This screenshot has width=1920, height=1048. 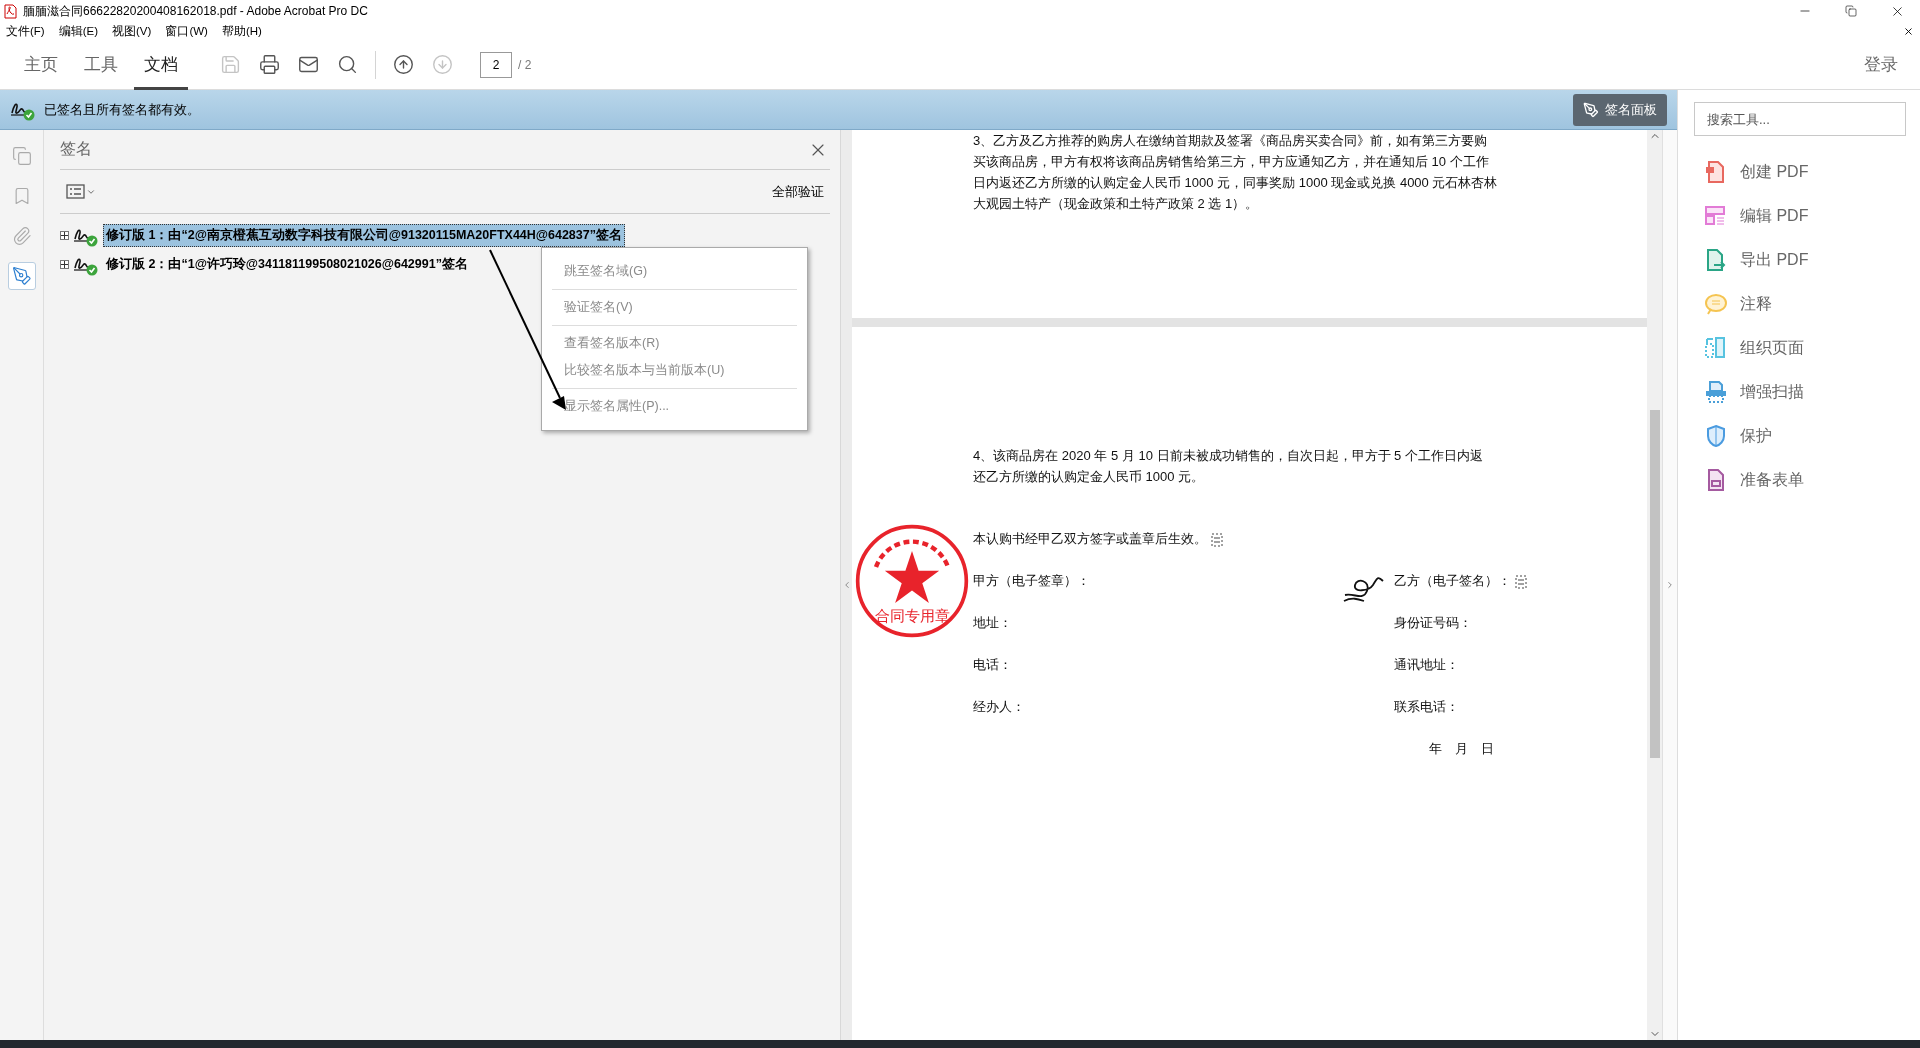 I want to click on export-pdf-icon, so click(x=1716, y=260).